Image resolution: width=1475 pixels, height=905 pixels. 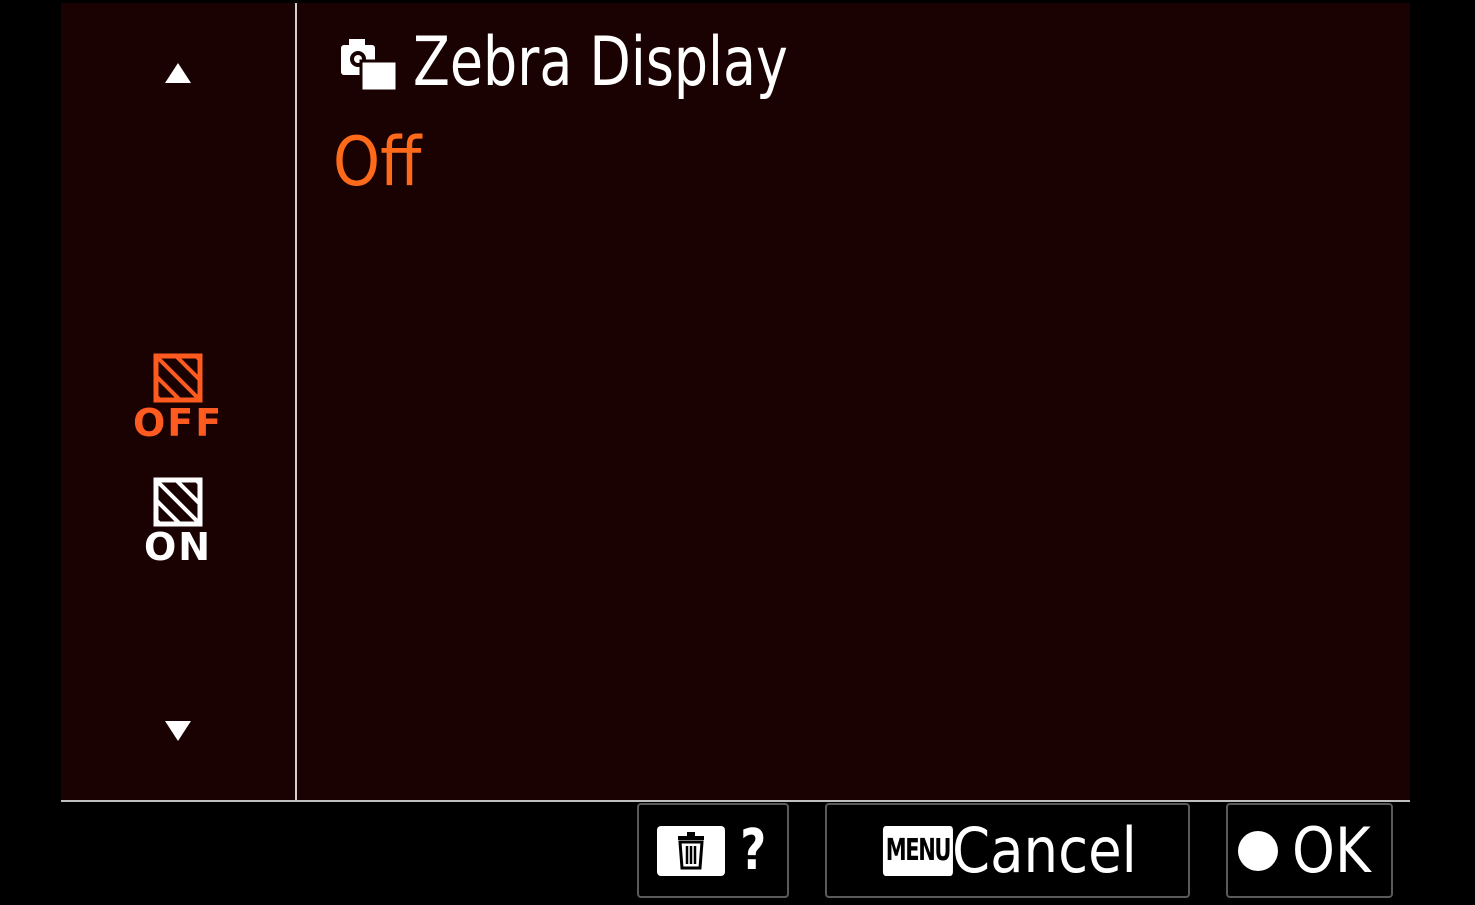 What do you see at coordinates (178, 731) in the screenshot?
I see `scroll-down-arrow-icon` at bounding box center [178, 731].